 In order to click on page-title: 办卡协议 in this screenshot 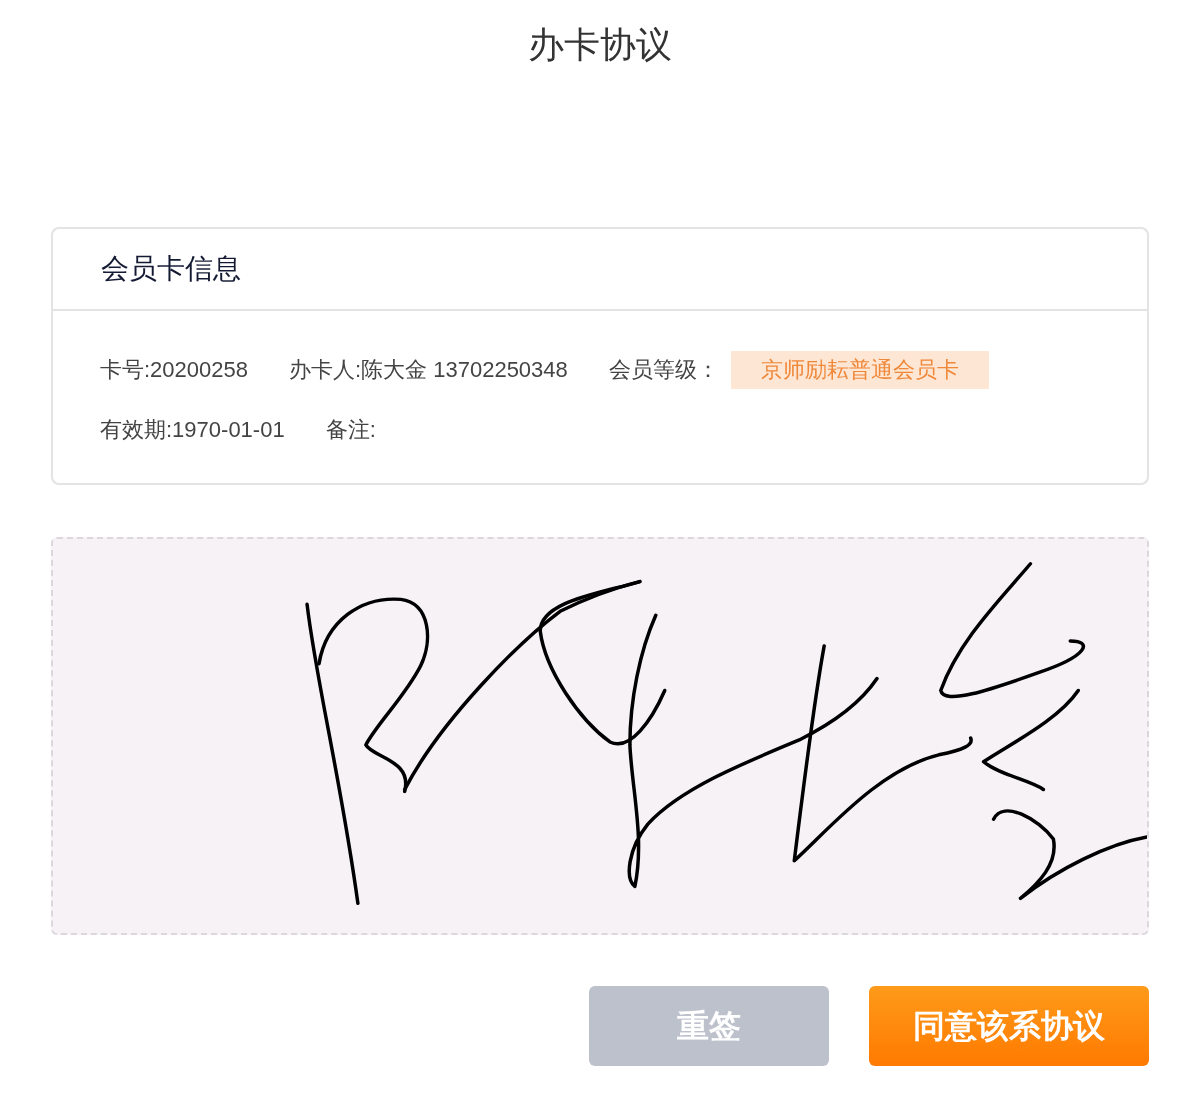, I will do `click(600, 45)`.